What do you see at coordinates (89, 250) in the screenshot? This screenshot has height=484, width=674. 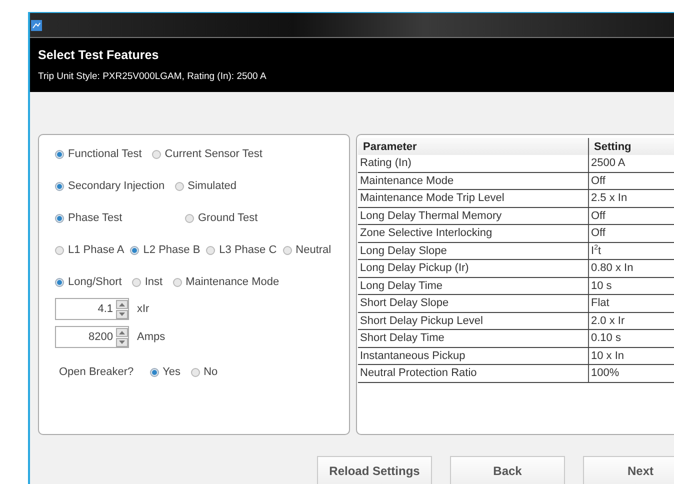 I see `radio-option: L1 Phase A` at bounding box center [89, 250].